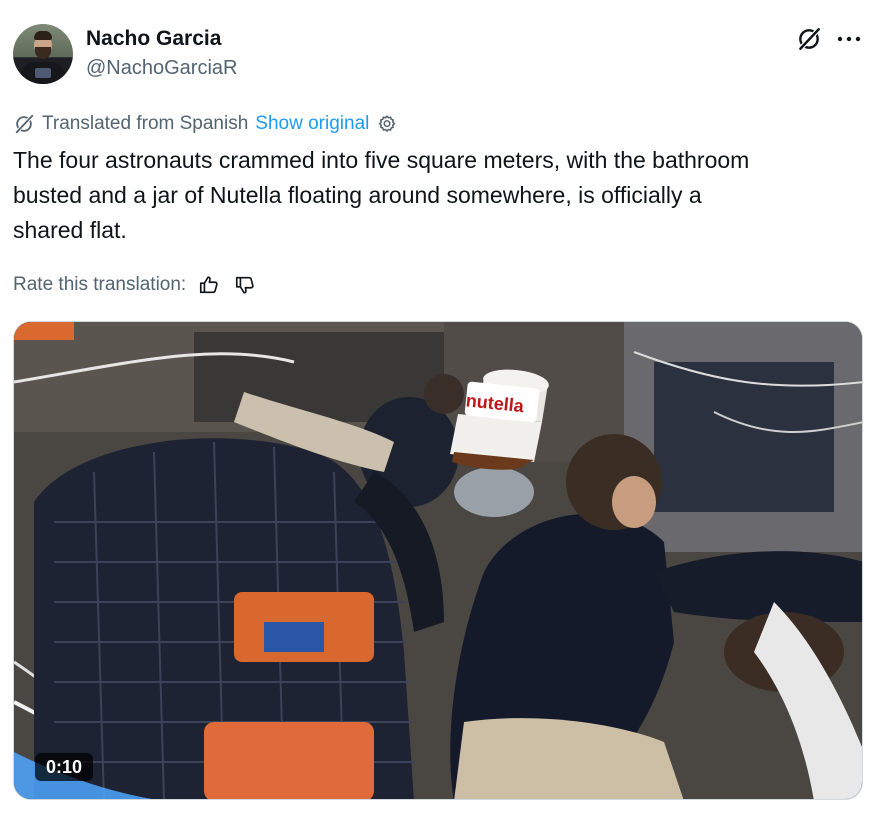  I want to click on video-duration-badge: 0:10, so click(64, 767).